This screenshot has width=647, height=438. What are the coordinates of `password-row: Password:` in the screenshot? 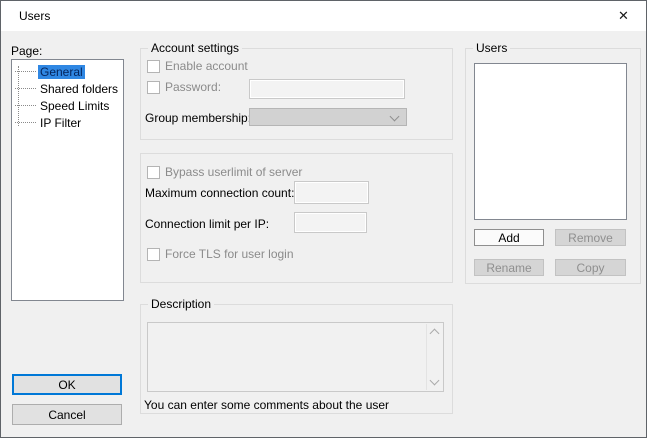 It's located at (184, 87).